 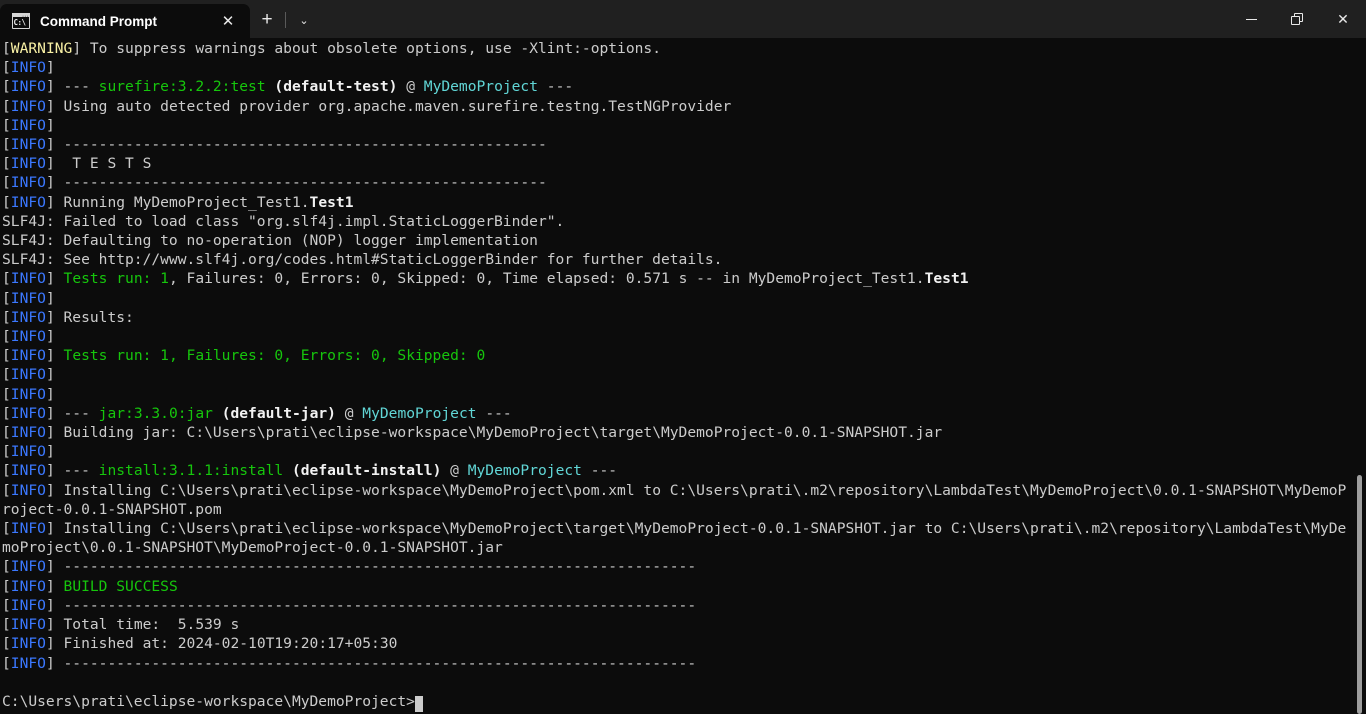 What do you see at coordinates (191, 471) in the screenshot?
I see `terminal-span: install:3.1.1:install` at bounding box center [191, 471].